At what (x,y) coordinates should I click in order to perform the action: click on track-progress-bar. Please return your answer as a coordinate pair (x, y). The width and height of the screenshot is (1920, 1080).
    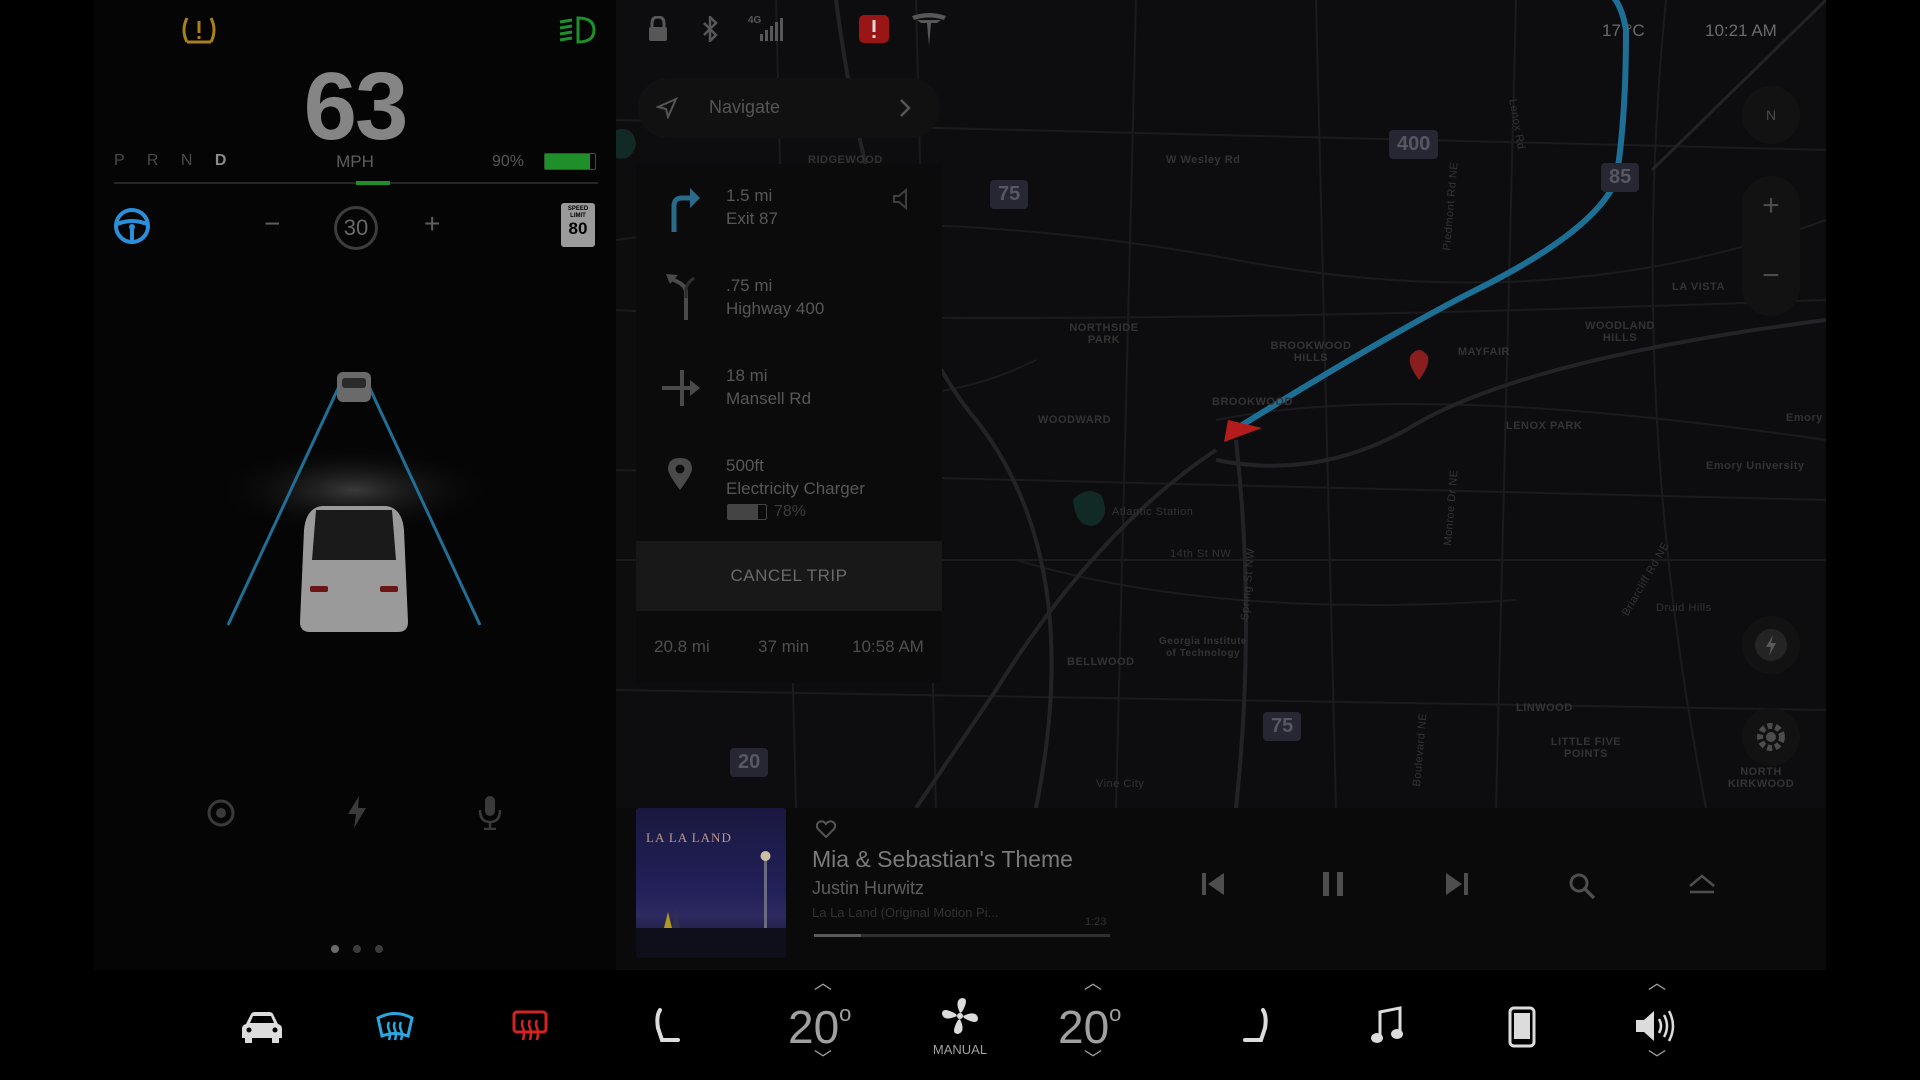
    Looking at the image, I should click on (962, 935).